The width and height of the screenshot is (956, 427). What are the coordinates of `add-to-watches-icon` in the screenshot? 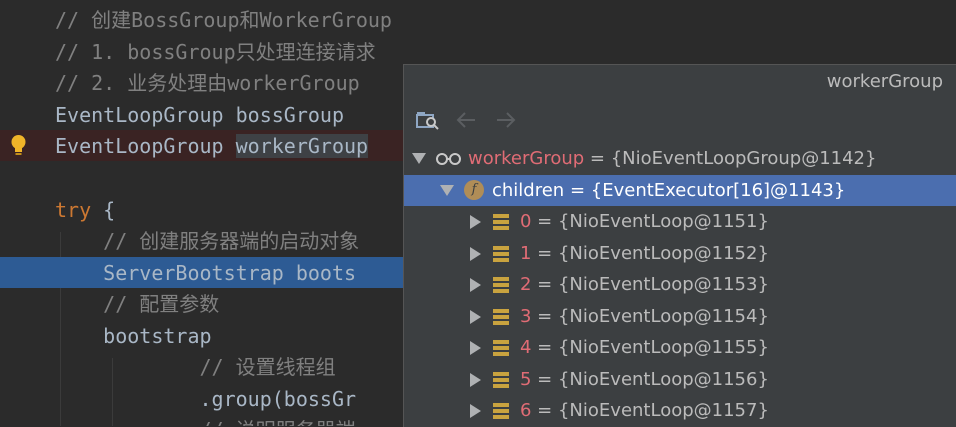 It's located at (428, 120).